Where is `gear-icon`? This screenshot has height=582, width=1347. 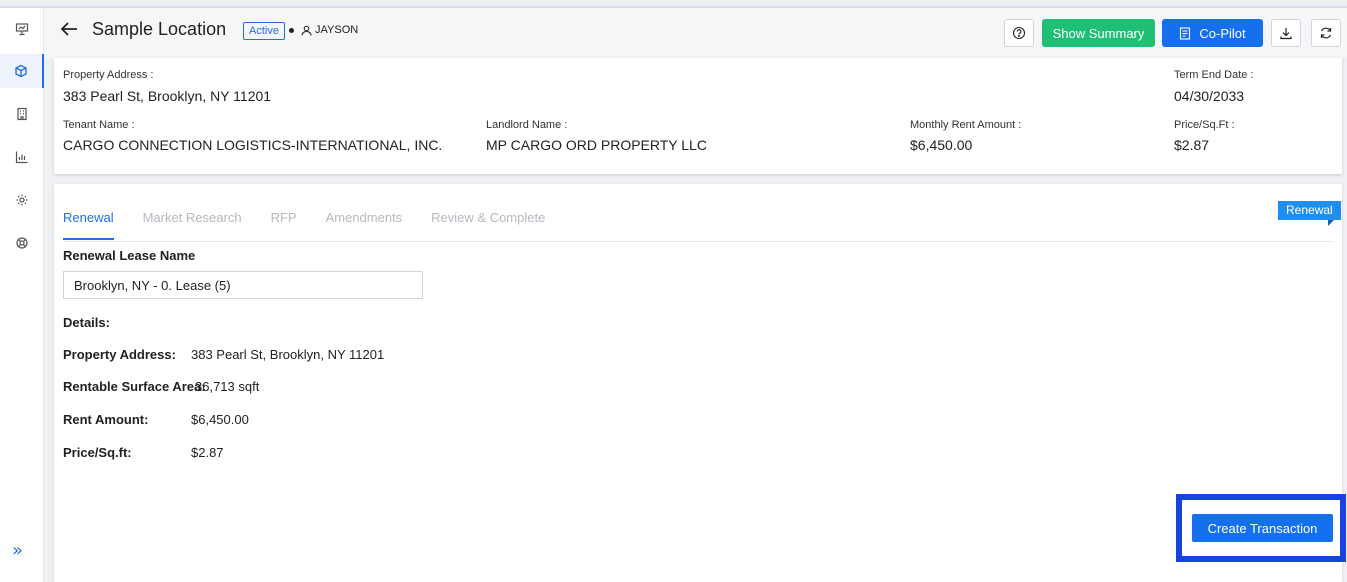 gear-icon is located at coordinates (22, 200).